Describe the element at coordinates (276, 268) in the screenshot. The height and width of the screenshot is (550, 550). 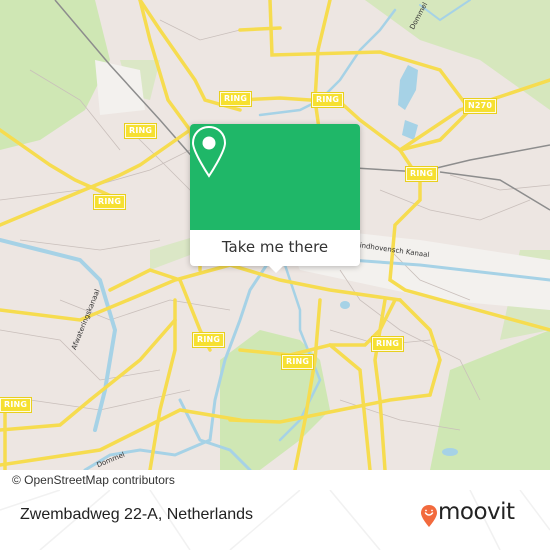
I see `popup-pointer` at that location.